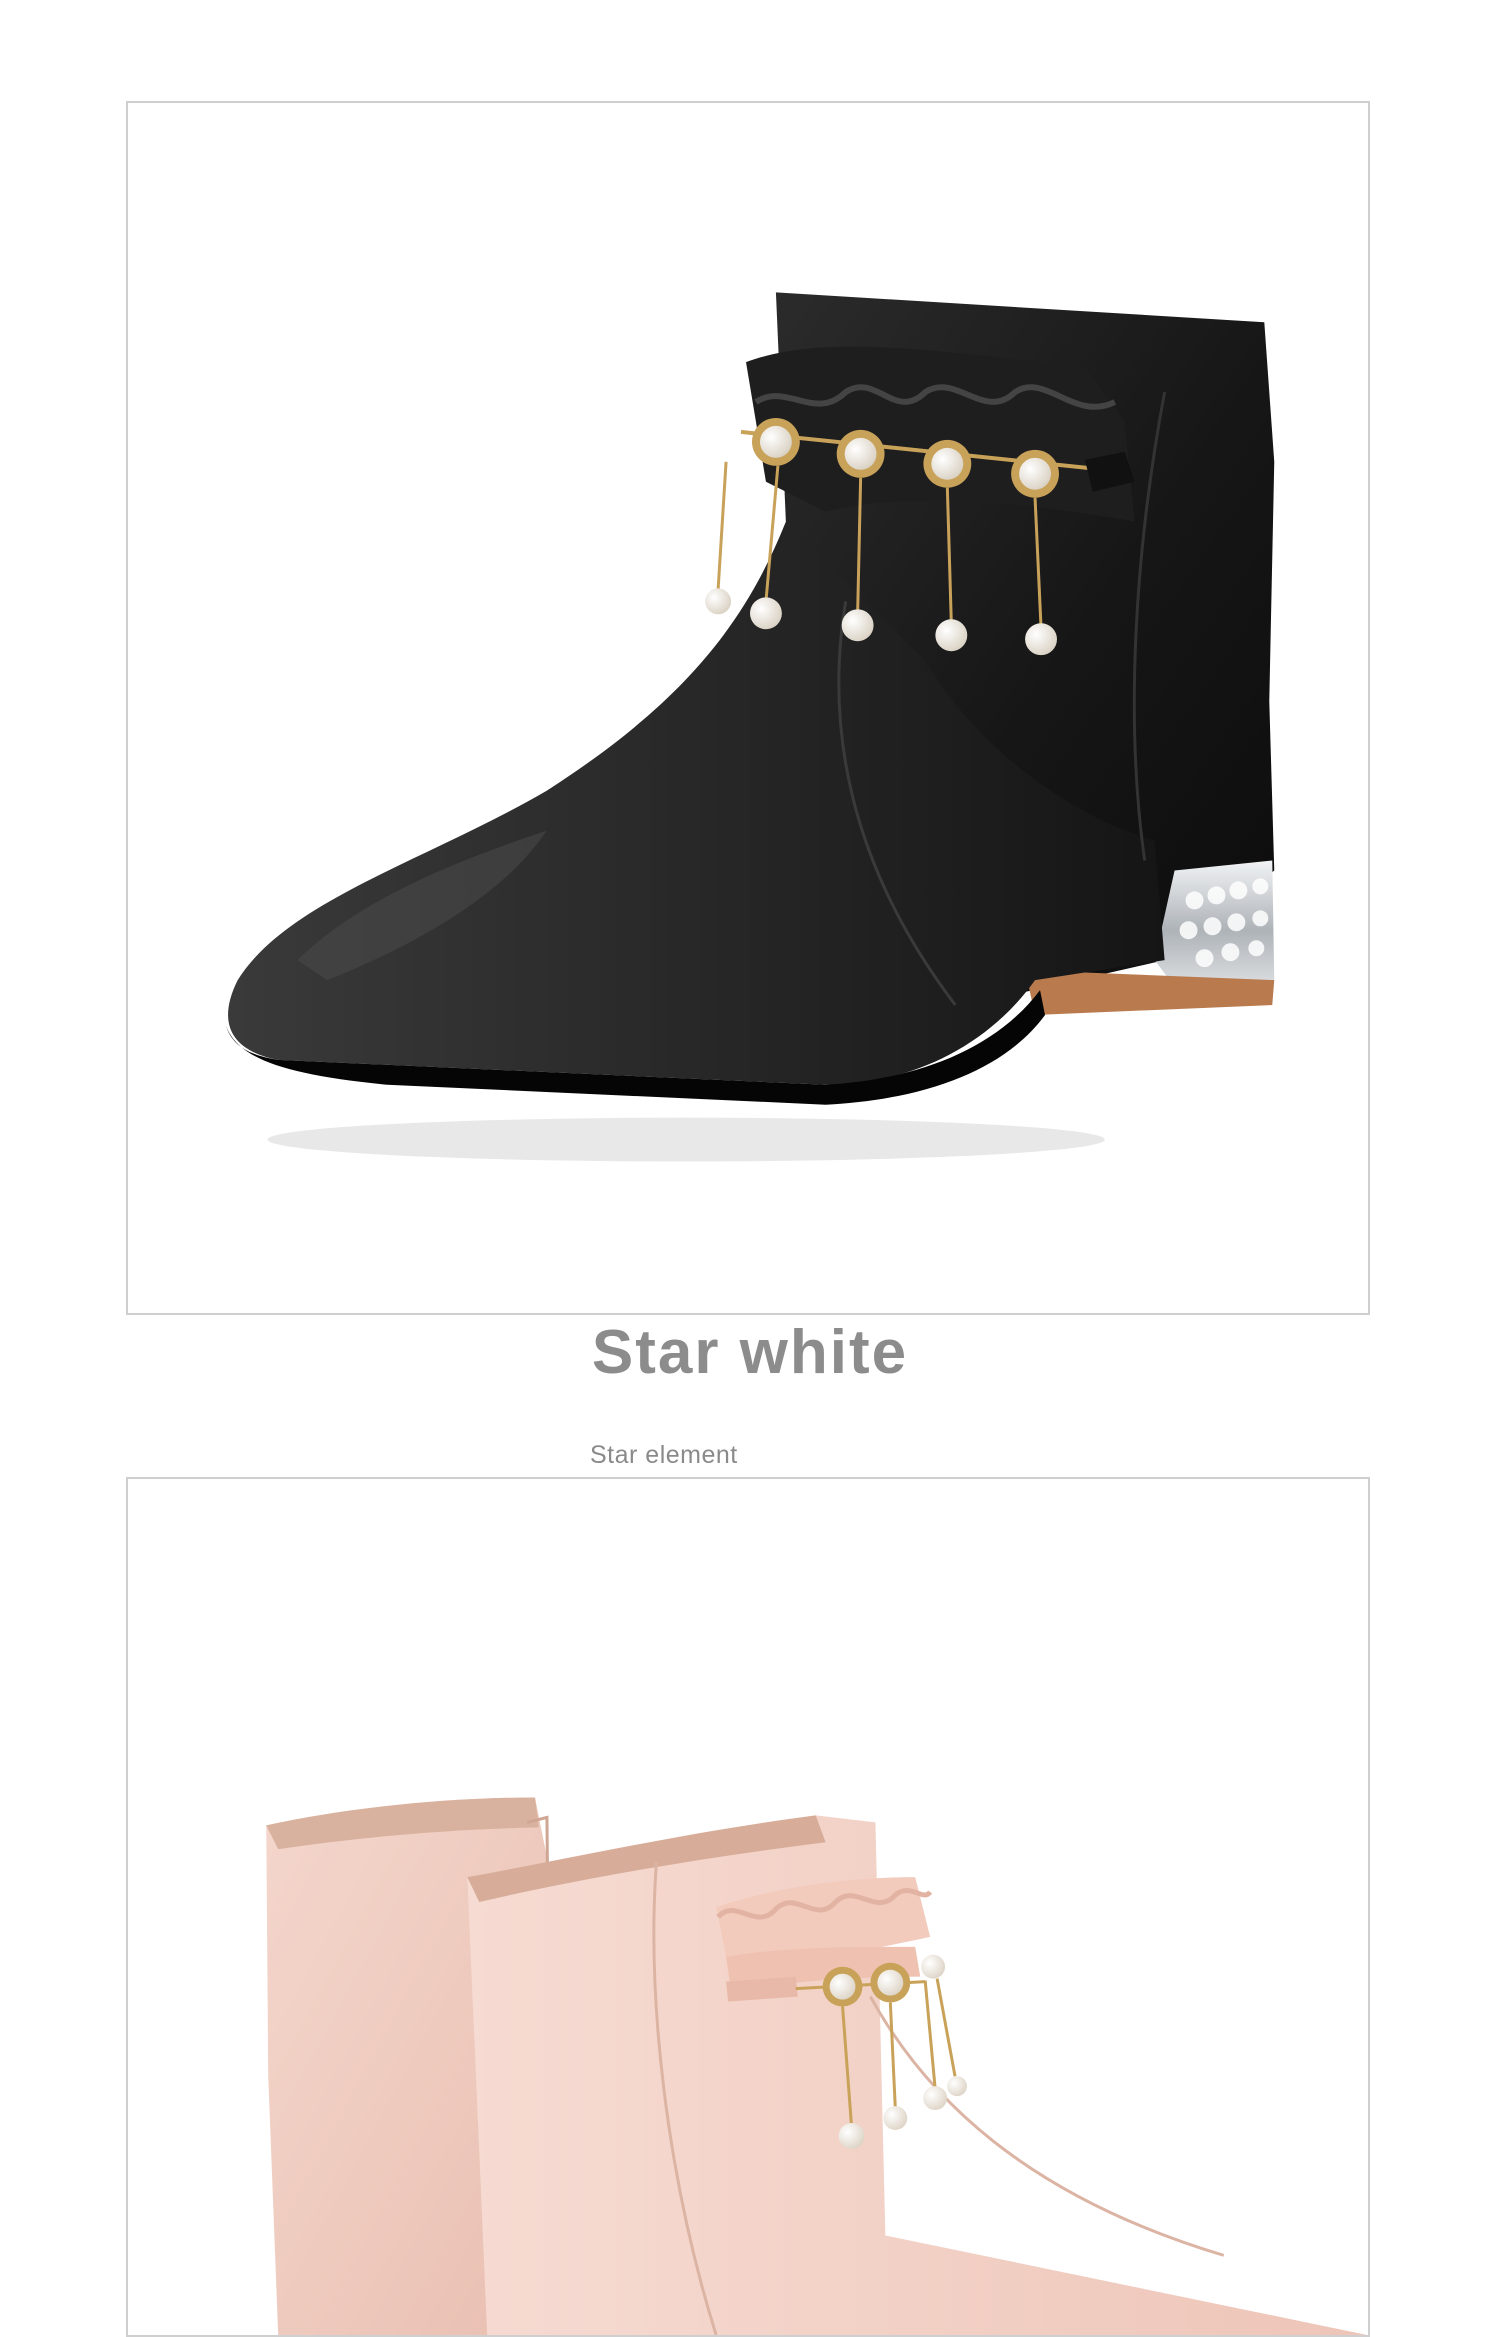 The image size is (1500, 2337). Describe the element at coordinates (664, 1455) in the screenshot. I see `subtitle: Star element` at that location.